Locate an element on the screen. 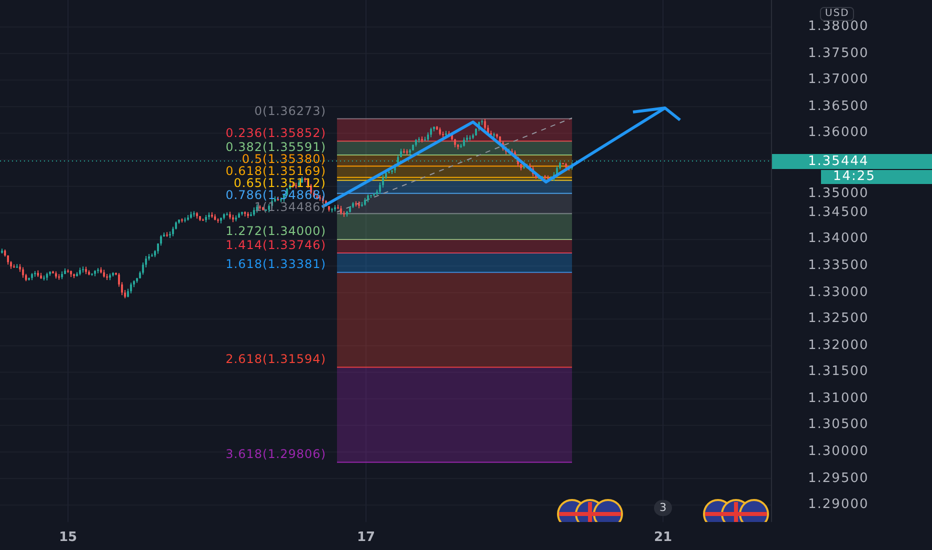  price-axis-label: 1.37000 is located at coordinates (838, 80).